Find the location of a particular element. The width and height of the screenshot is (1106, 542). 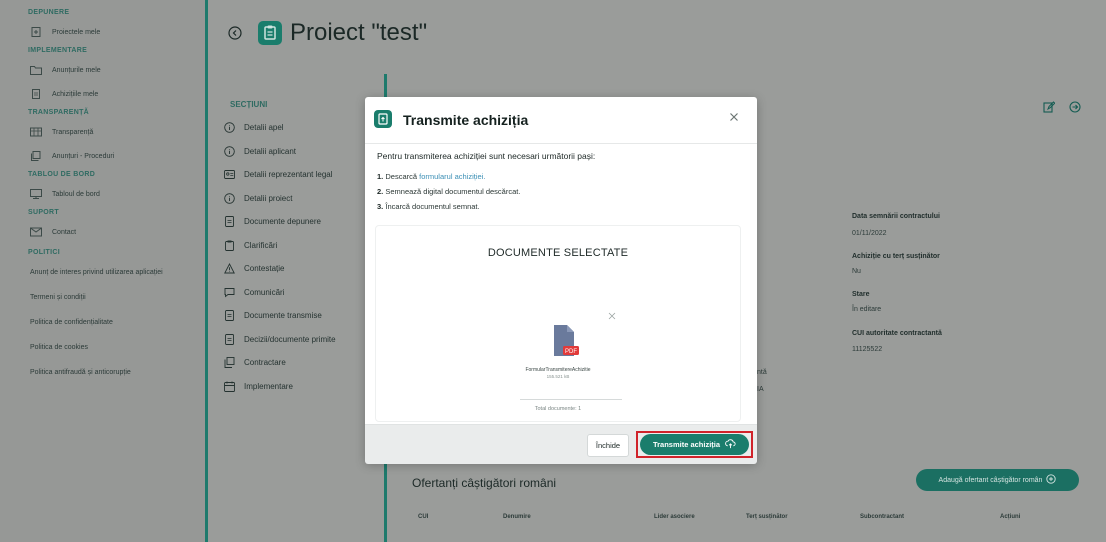

id-card-icon is located at coordinates (229, 174).